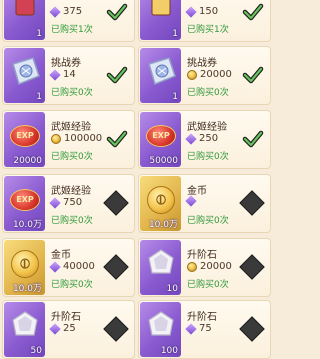 The image size is (320, 359). I want to click on shop-item-card: 1 150 已购买1次, so click(204, 21).